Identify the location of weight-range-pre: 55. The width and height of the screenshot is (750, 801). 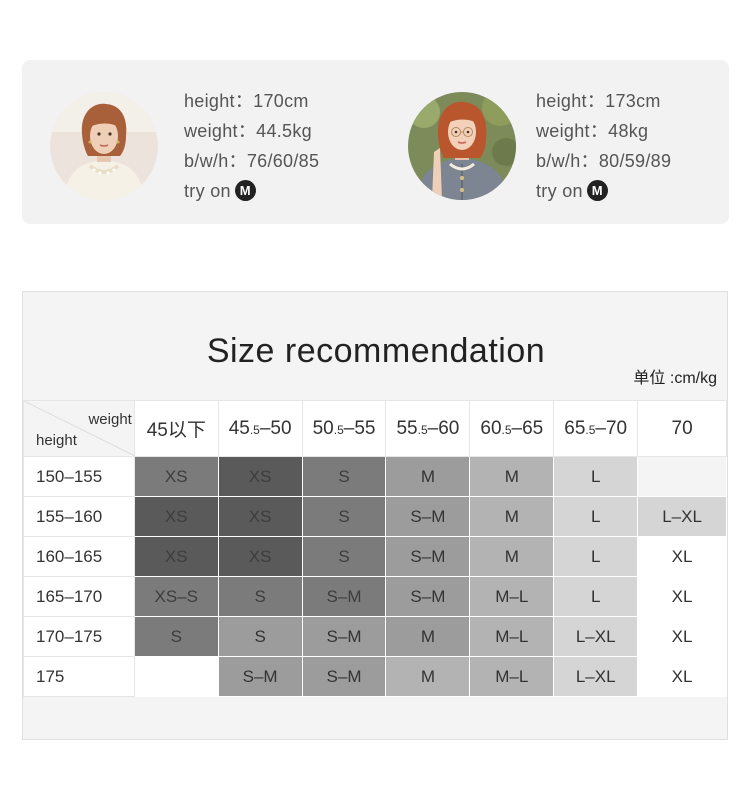
(407, 428).